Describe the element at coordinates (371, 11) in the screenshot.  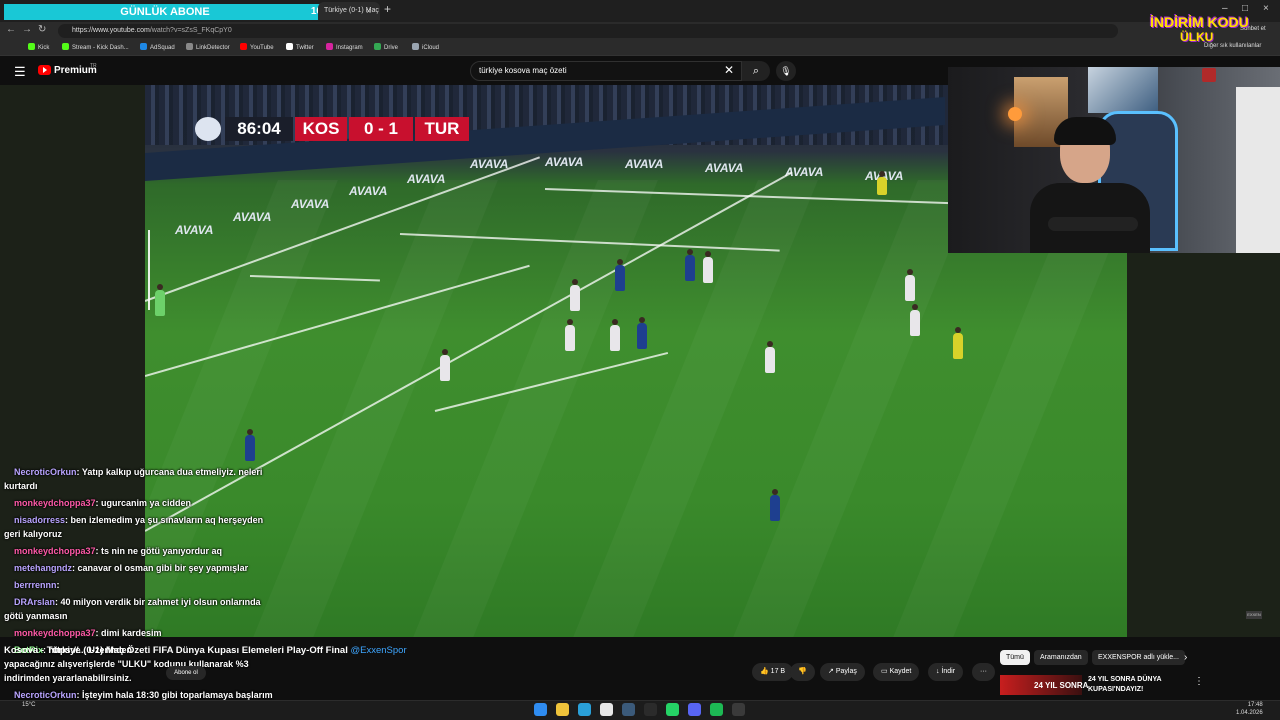
I see `tab-close-icon: ×` at that location.